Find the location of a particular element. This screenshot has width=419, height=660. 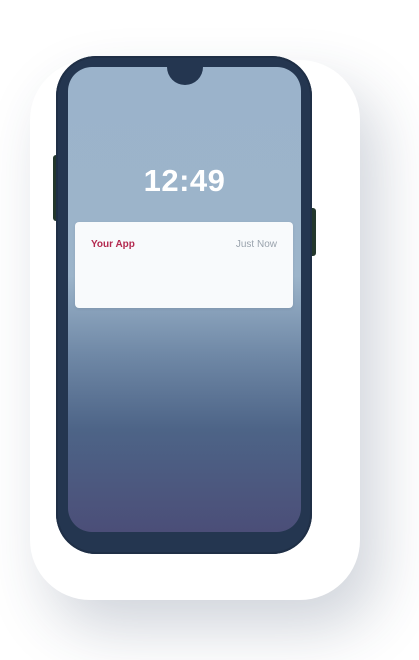

notification-app-name: Your App is located at coordinates (113, 244).